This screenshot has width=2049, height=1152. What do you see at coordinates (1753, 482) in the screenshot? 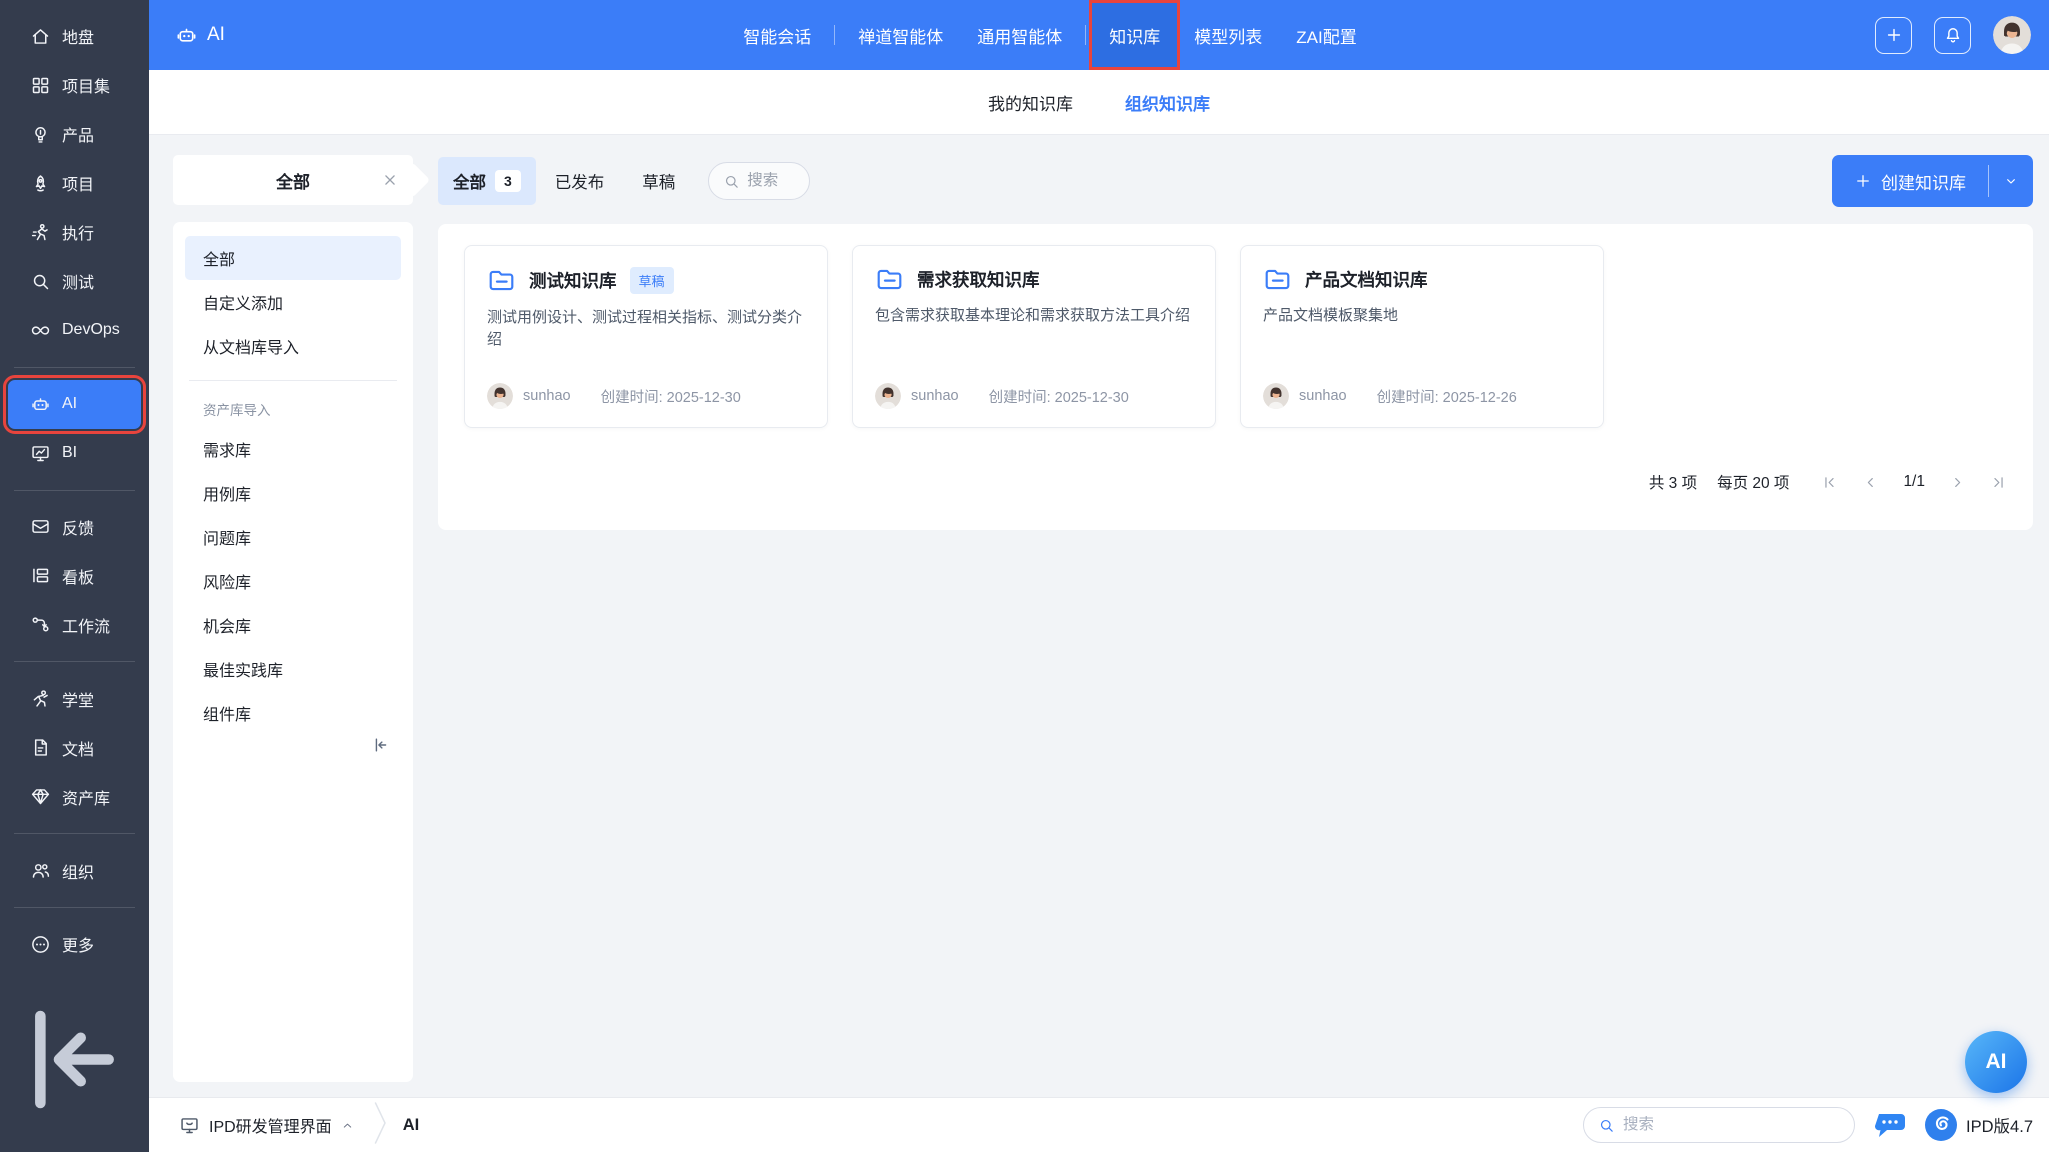
I see `pagination-per-page: 每页 20 项` at bounding box center [1753, 482].